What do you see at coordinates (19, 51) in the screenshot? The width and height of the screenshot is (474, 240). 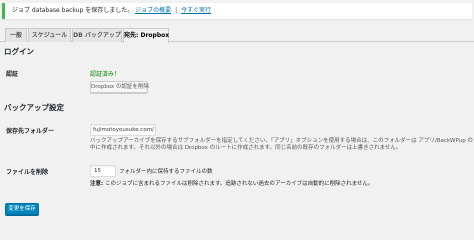 I see `login-heading: ログイン` at bounding box center [19, 51].